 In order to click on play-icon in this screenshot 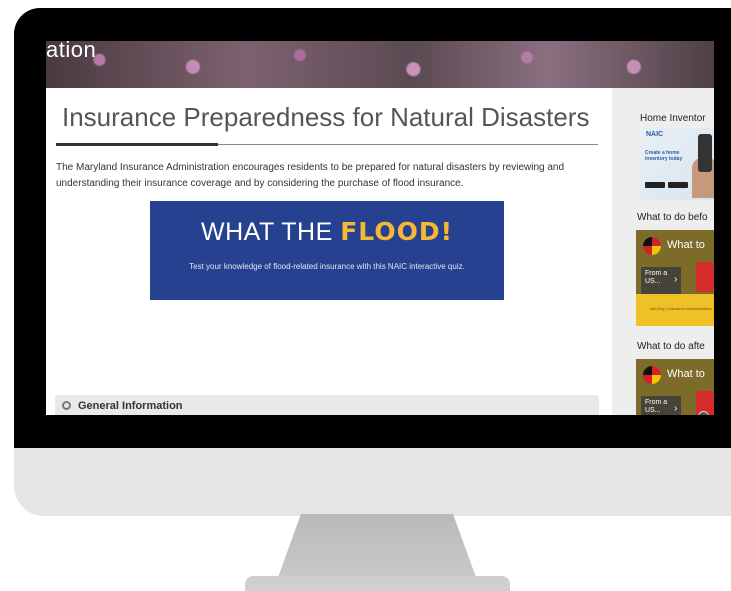, I will do `click(703, 413)`.